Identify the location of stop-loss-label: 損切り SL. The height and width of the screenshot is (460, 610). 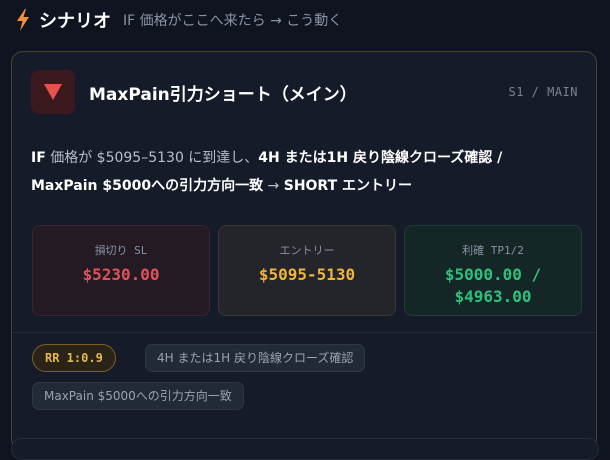
(121, 250).